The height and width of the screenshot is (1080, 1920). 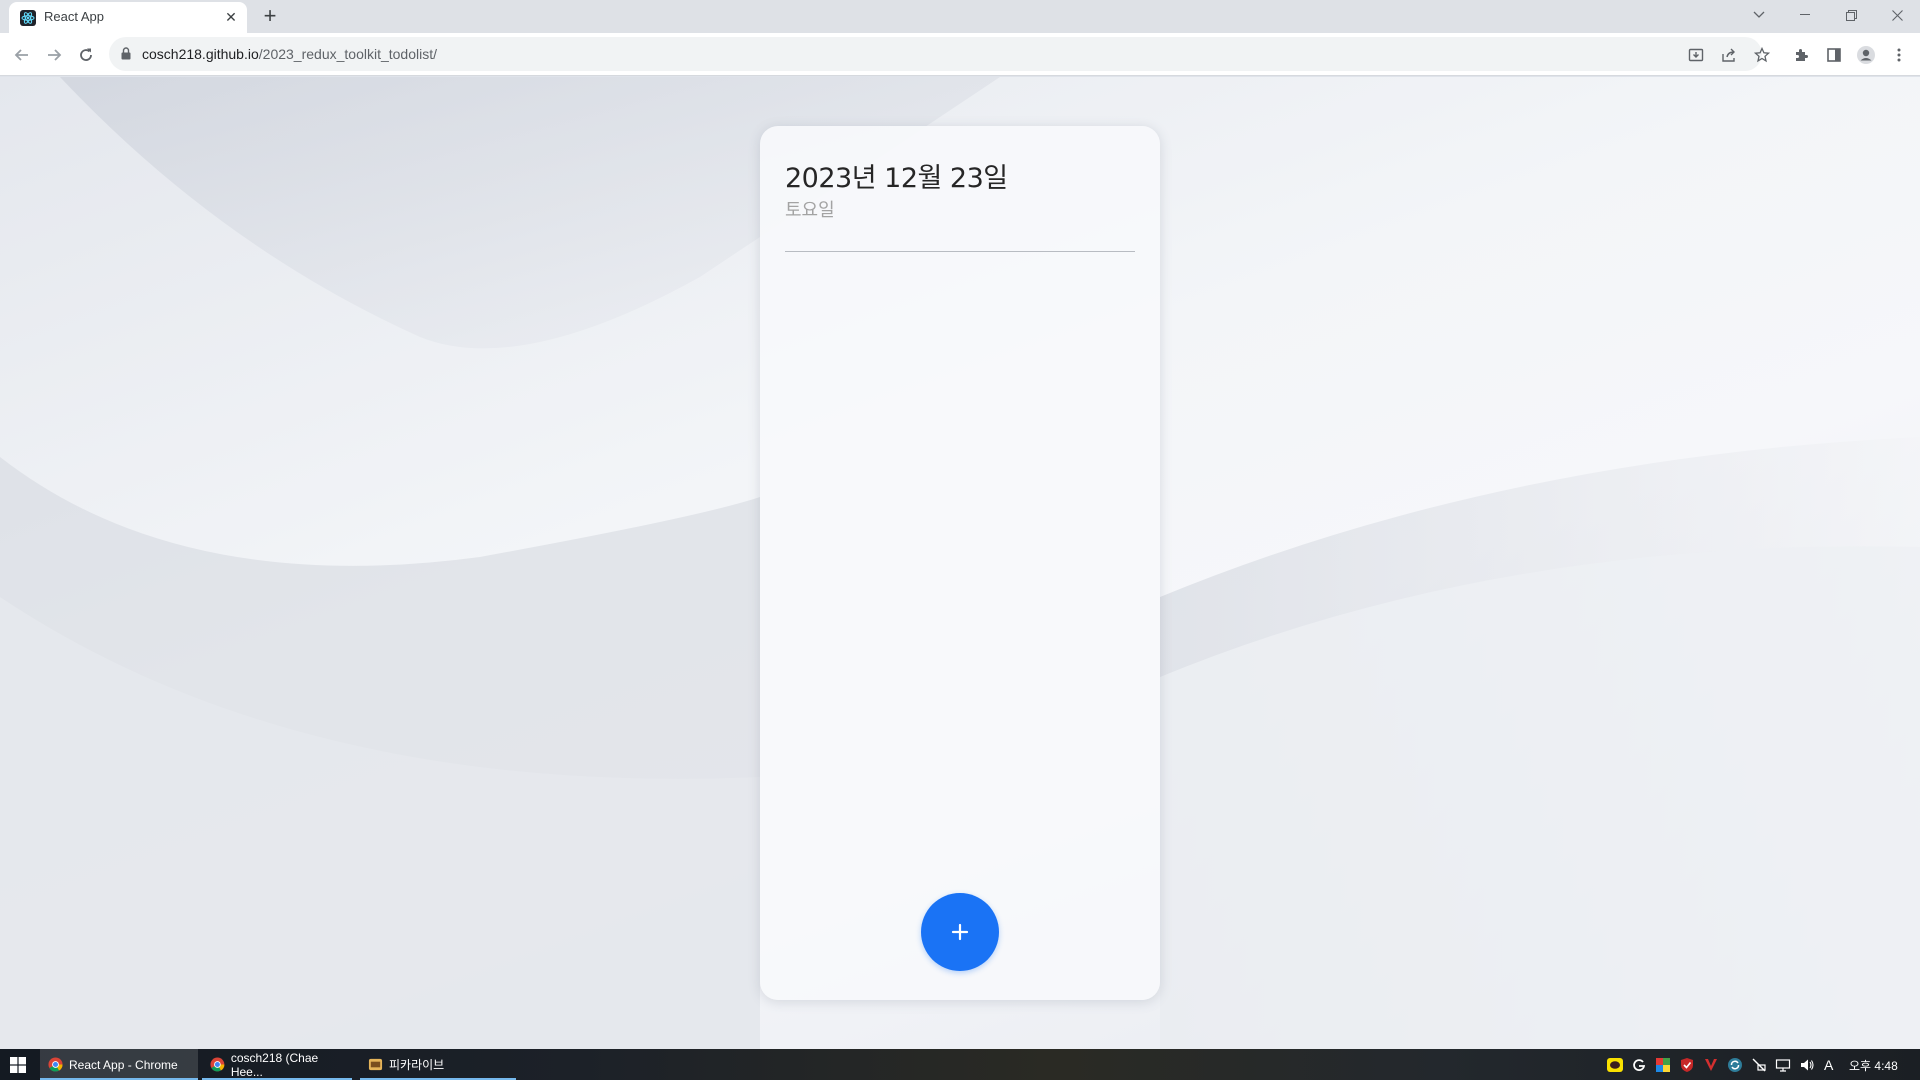 I want to click on kebab-menu-icon, so click(x=1899, y=55).